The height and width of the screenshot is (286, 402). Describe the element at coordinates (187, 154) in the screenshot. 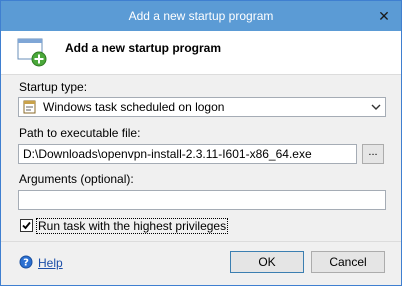

I see `path-input` at that location.